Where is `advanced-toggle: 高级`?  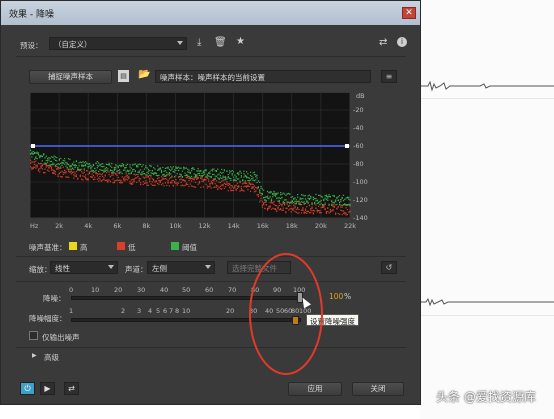
advanced-toggle: 高级 is located at coordinates (51, 357).